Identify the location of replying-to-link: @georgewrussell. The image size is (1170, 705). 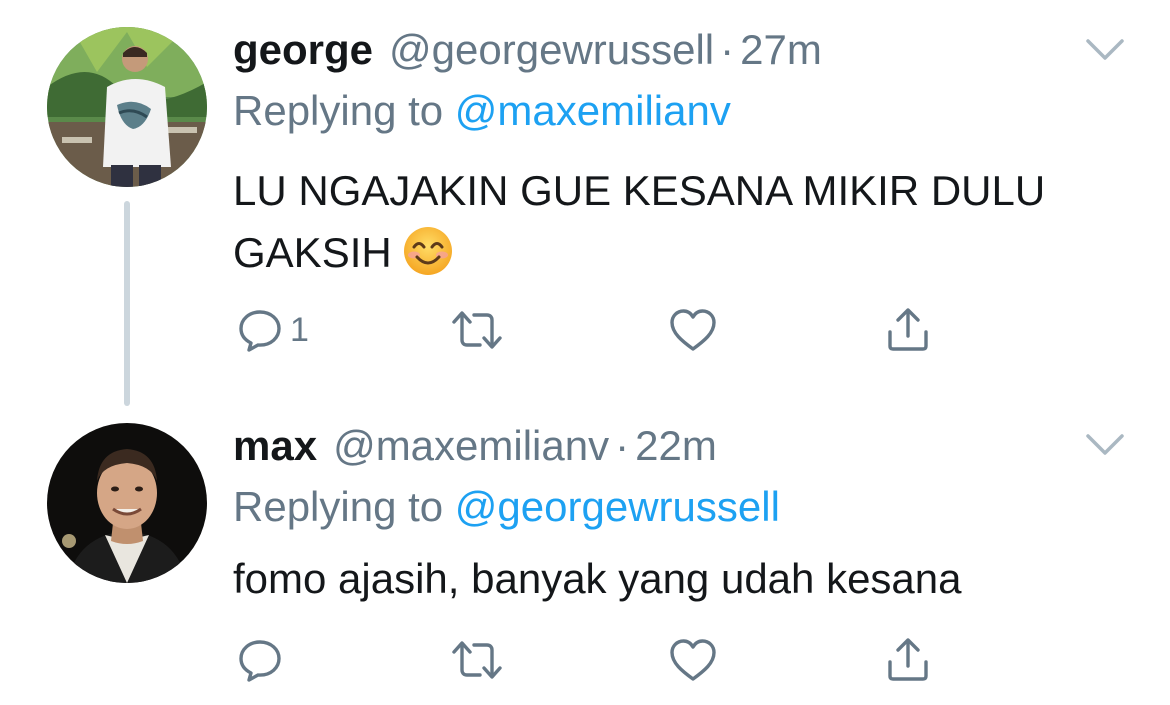
(617, 506).